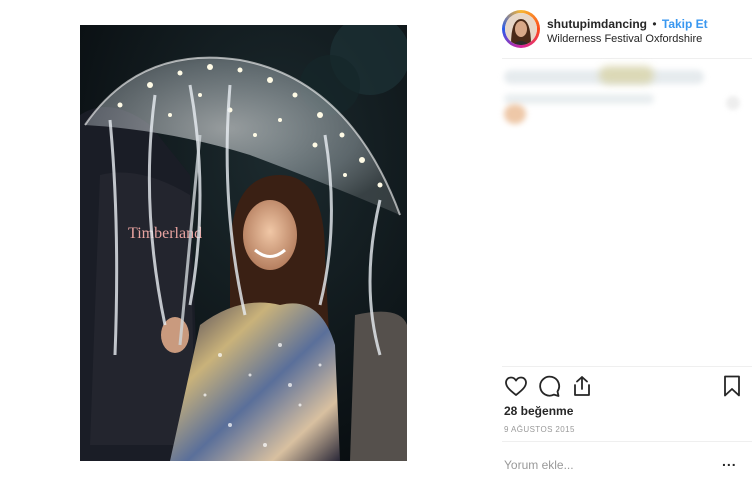 This screenshot has height=480, width=756. Describe the element at coordinates (624, 39) in the screenshot. I see `location-link: Wilderness Festival Oxfordshire` at that location.